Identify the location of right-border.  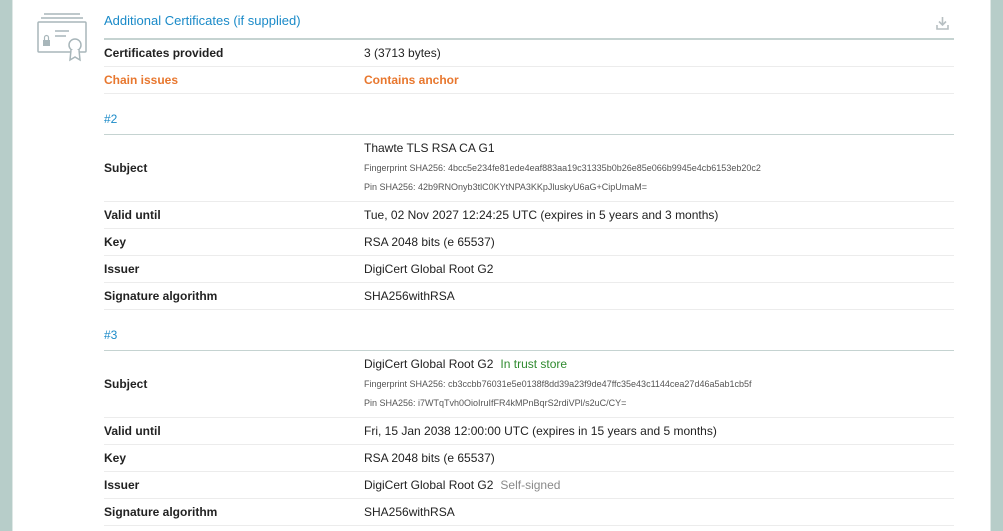
(997, 265).